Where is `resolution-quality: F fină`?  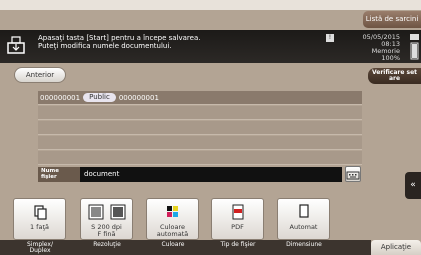 resolution-quality: F fină is located at coordinates (106, 234).